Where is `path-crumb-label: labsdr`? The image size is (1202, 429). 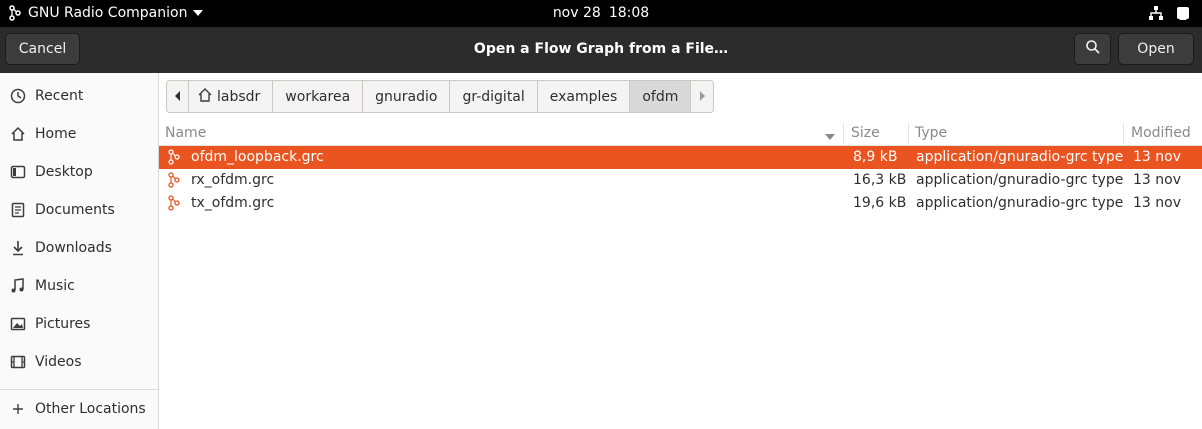 path-crumb-label: labsdr is located at coordinates (239, 96).